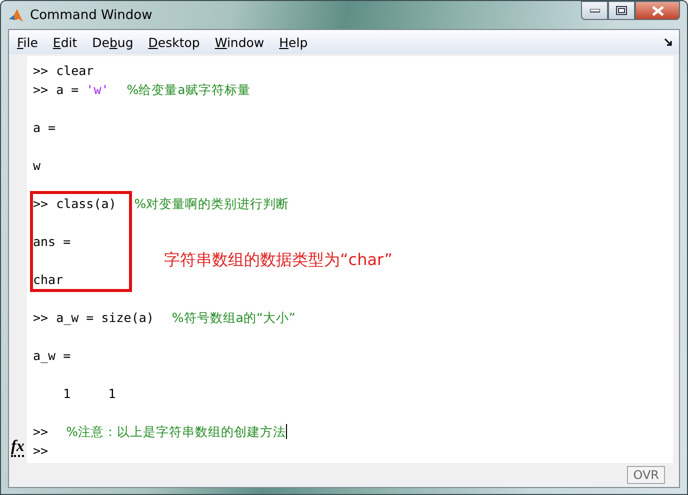  I want to click on code-text: w, so click(37, 166).